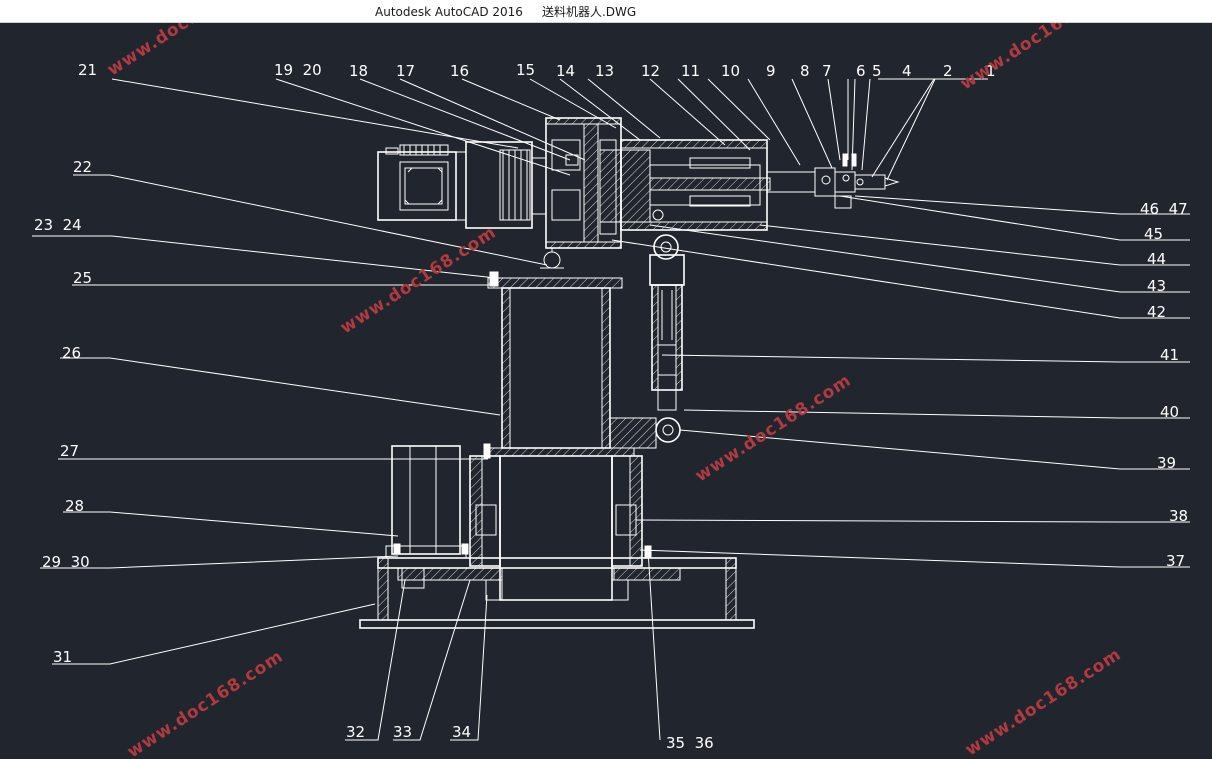  Describe the element at coordinates (1153, 234) in the screenshot. I see `label-45: 45` at that location.